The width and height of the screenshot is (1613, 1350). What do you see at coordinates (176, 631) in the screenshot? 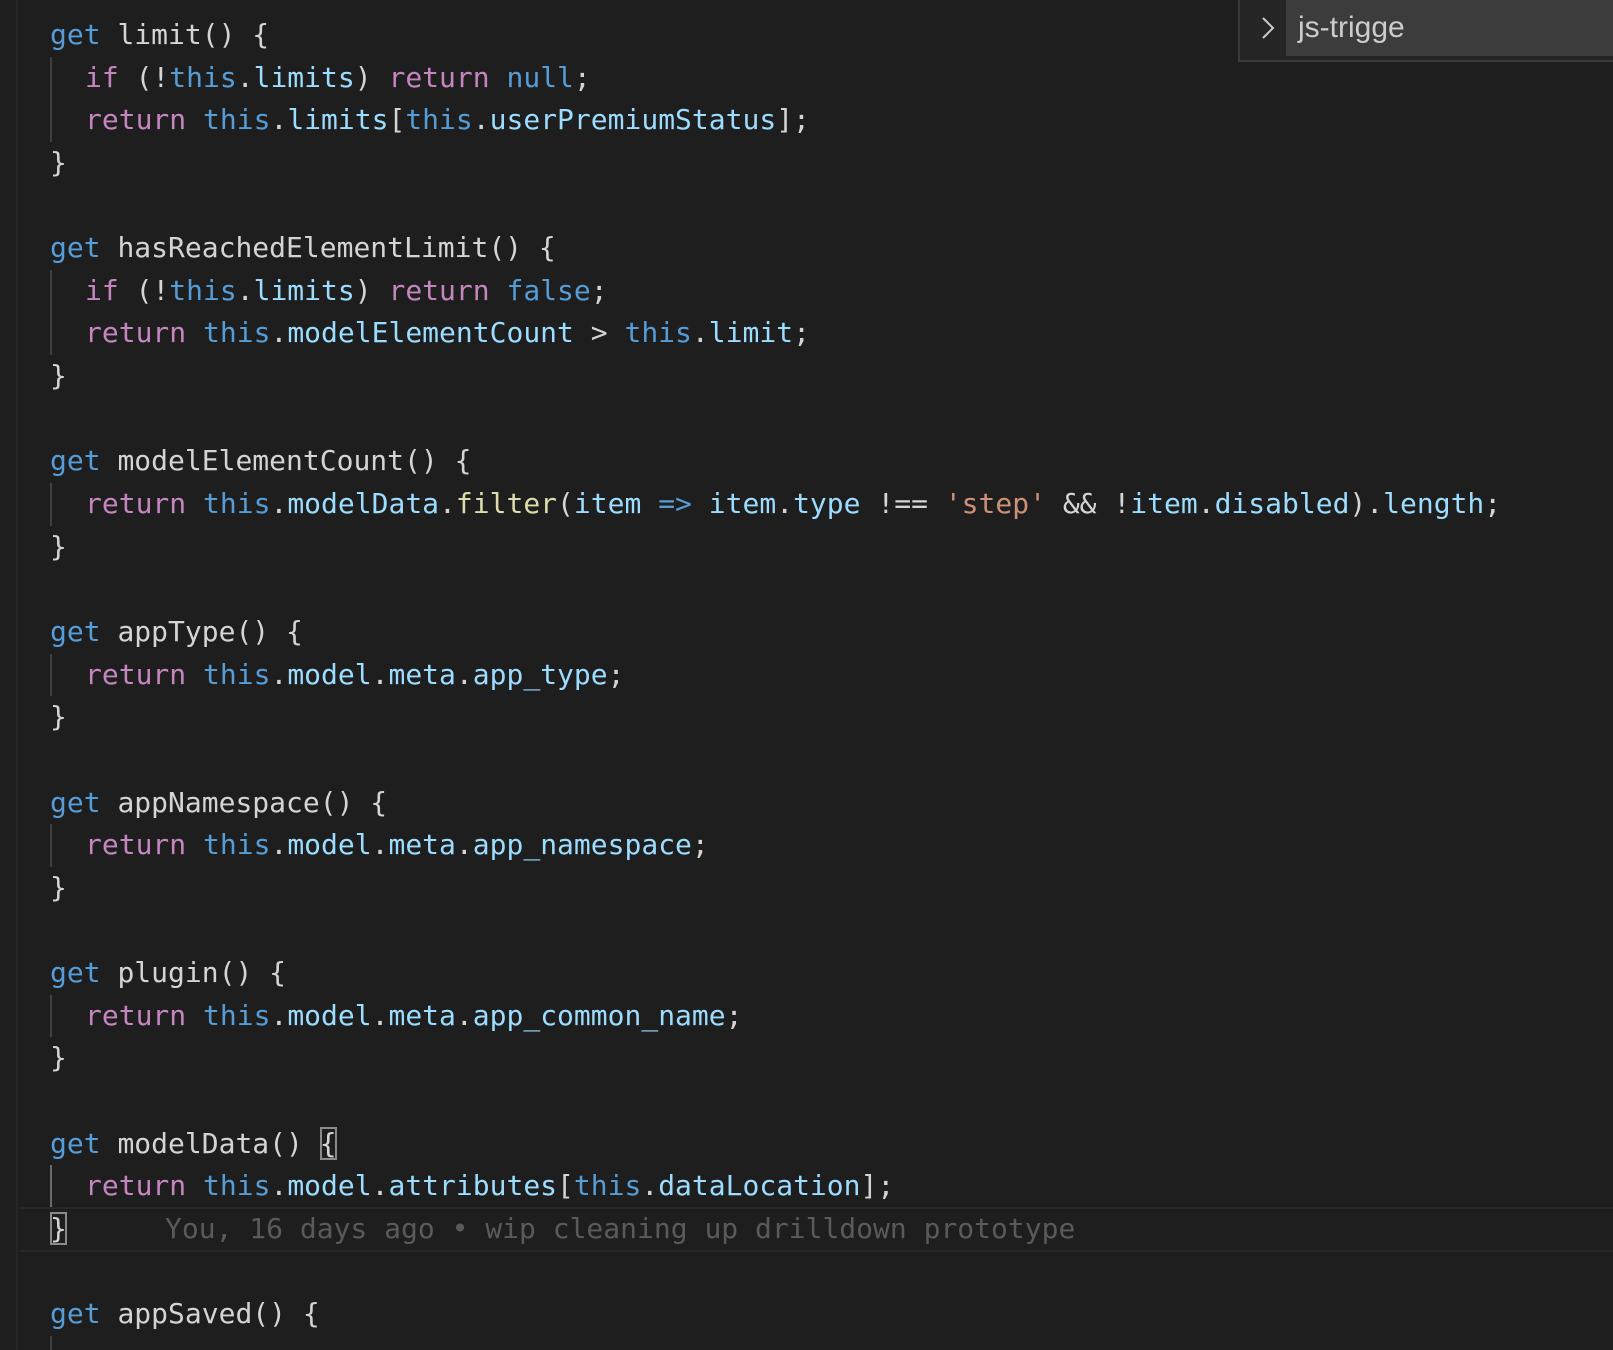
I see `getter-name: appType` at bounding box center [176, 631].